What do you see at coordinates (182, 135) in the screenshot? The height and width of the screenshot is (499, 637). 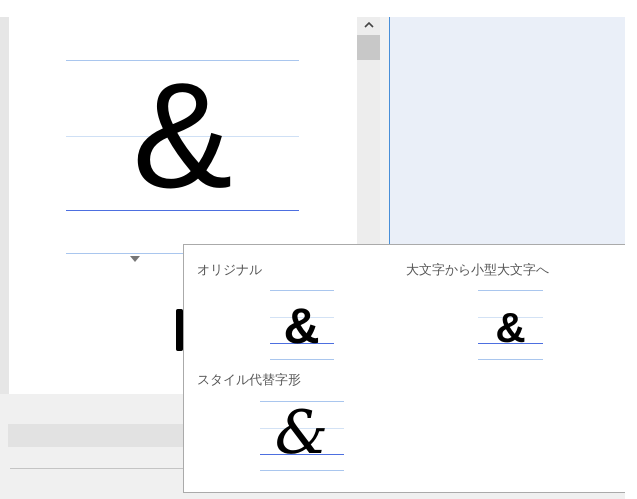 I see `glyph-preview: &` at bounding box center [182, 135].